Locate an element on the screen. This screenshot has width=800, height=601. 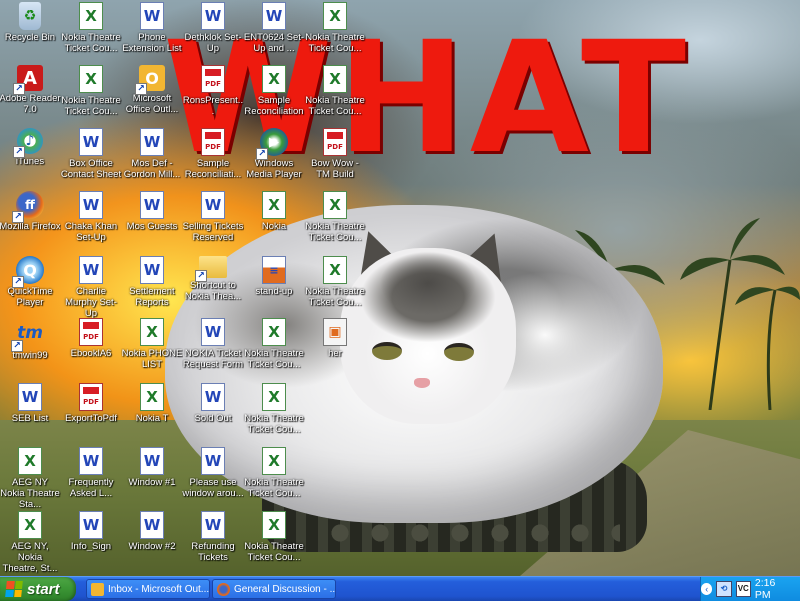
desktop-icon: W Mos Guests is located at coordinates (152, 211).